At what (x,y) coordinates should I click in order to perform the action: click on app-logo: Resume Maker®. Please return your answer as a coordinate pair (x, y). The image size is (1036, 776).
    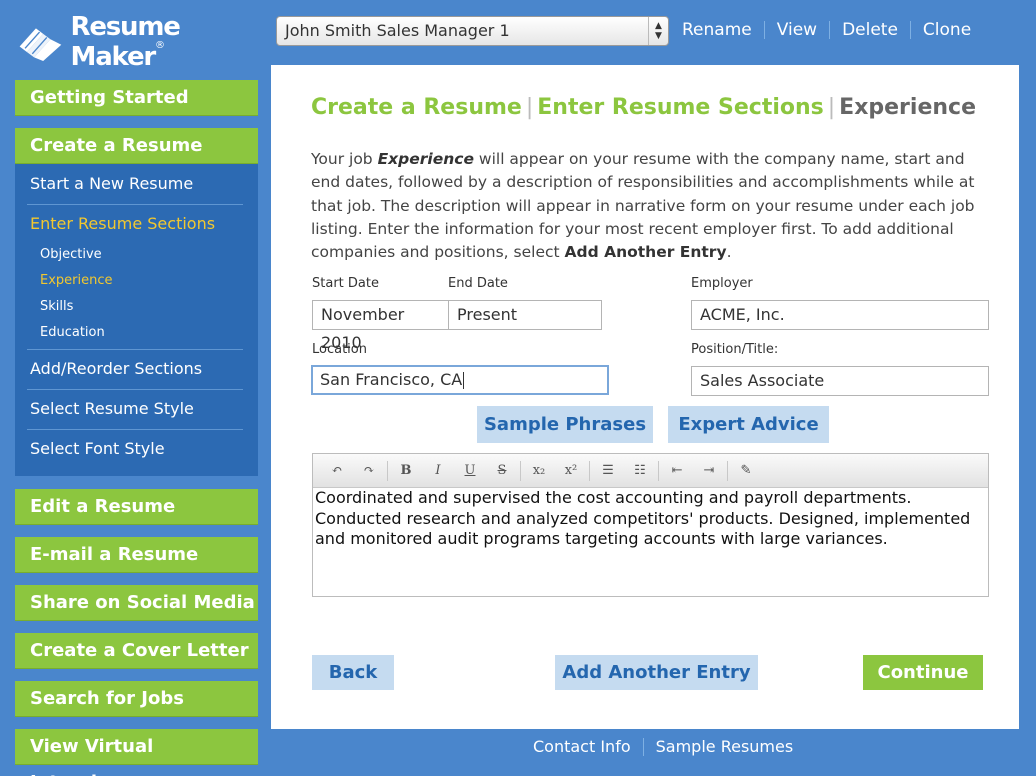
    Looking at the image, I should click on (138, 42).